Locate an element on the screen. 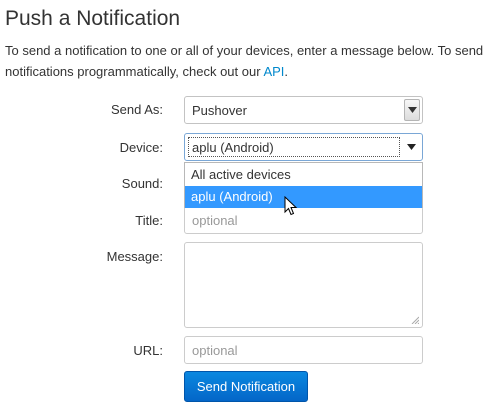  intro-end: . is located at coordinates (286, 71).